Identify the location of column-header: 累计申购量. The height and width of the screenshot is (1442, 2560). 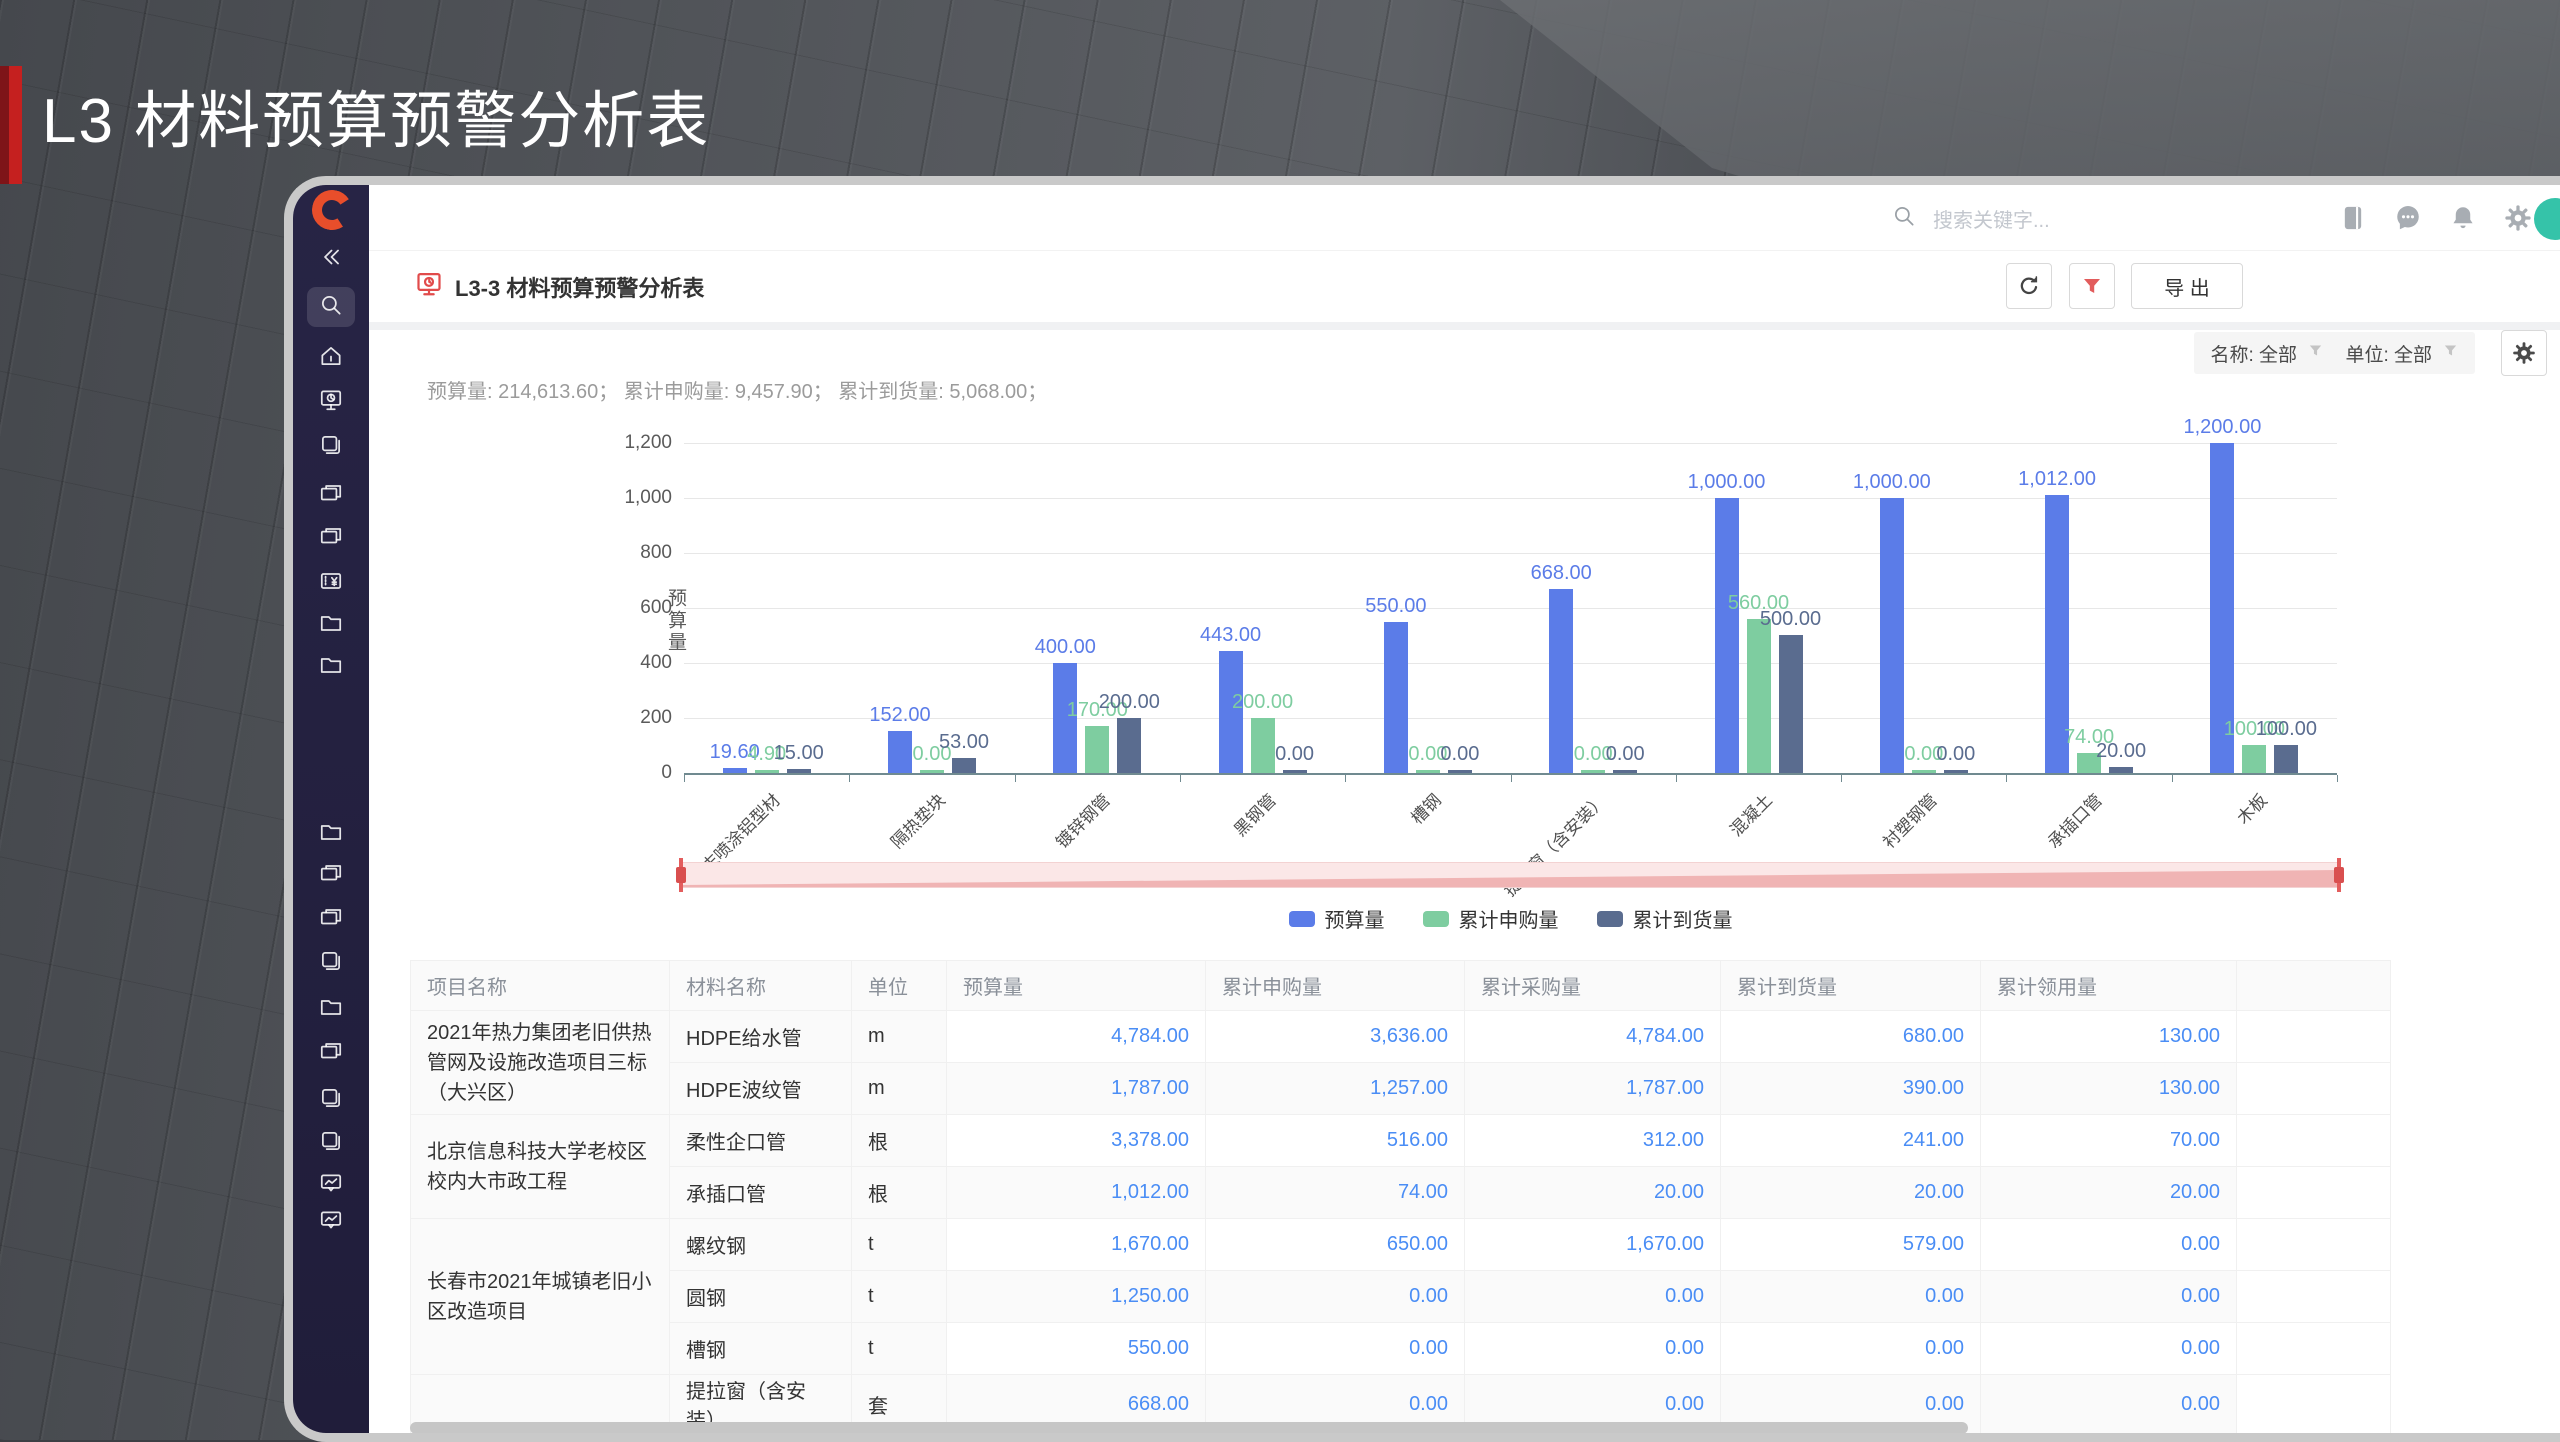
(1335, 986).